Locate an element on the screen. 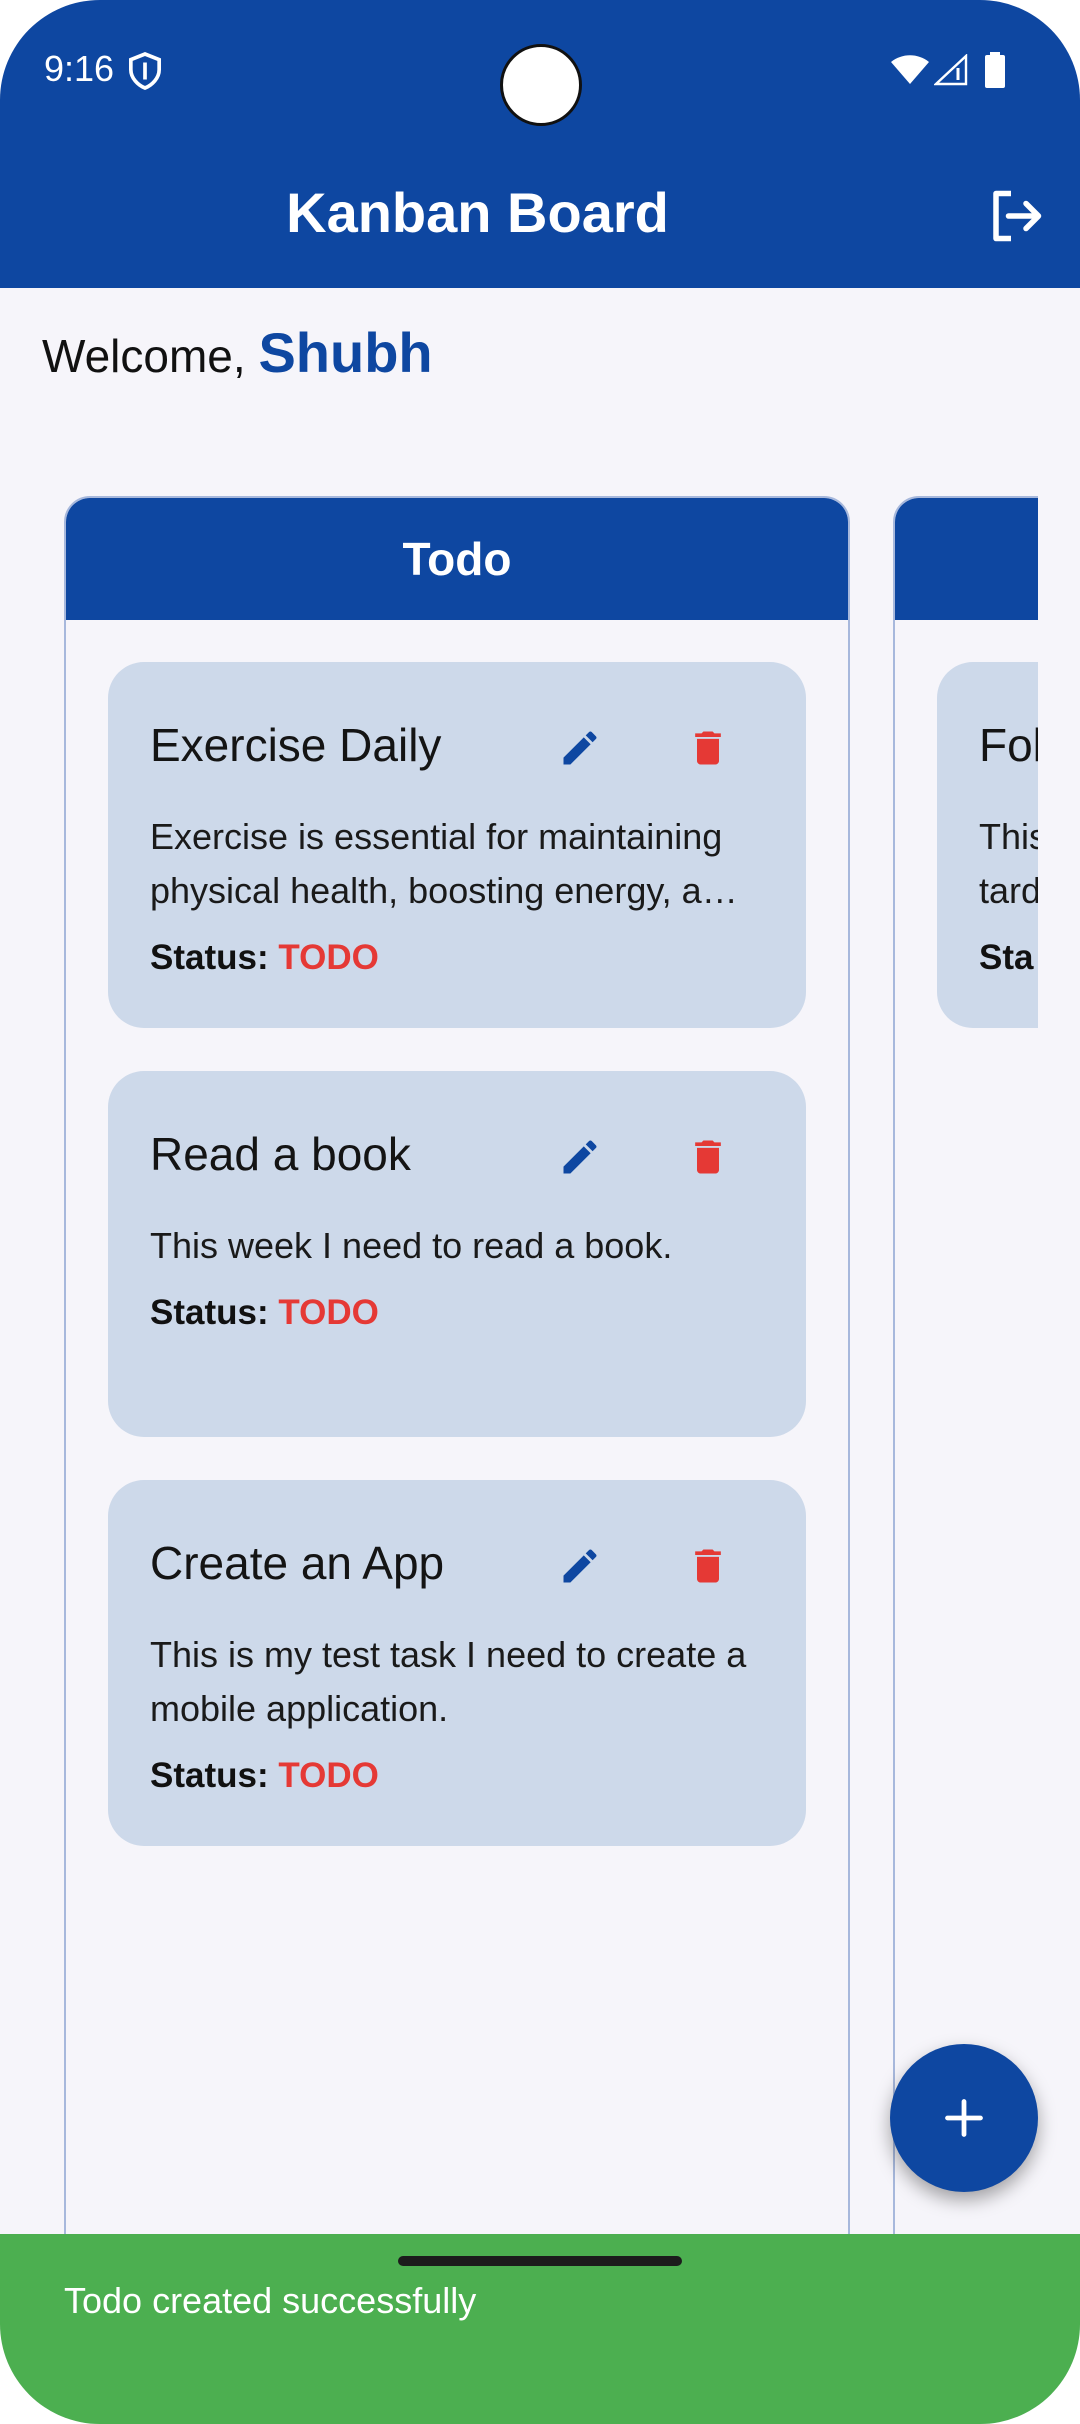  logout-icon is located at coordinates (1017, 216).